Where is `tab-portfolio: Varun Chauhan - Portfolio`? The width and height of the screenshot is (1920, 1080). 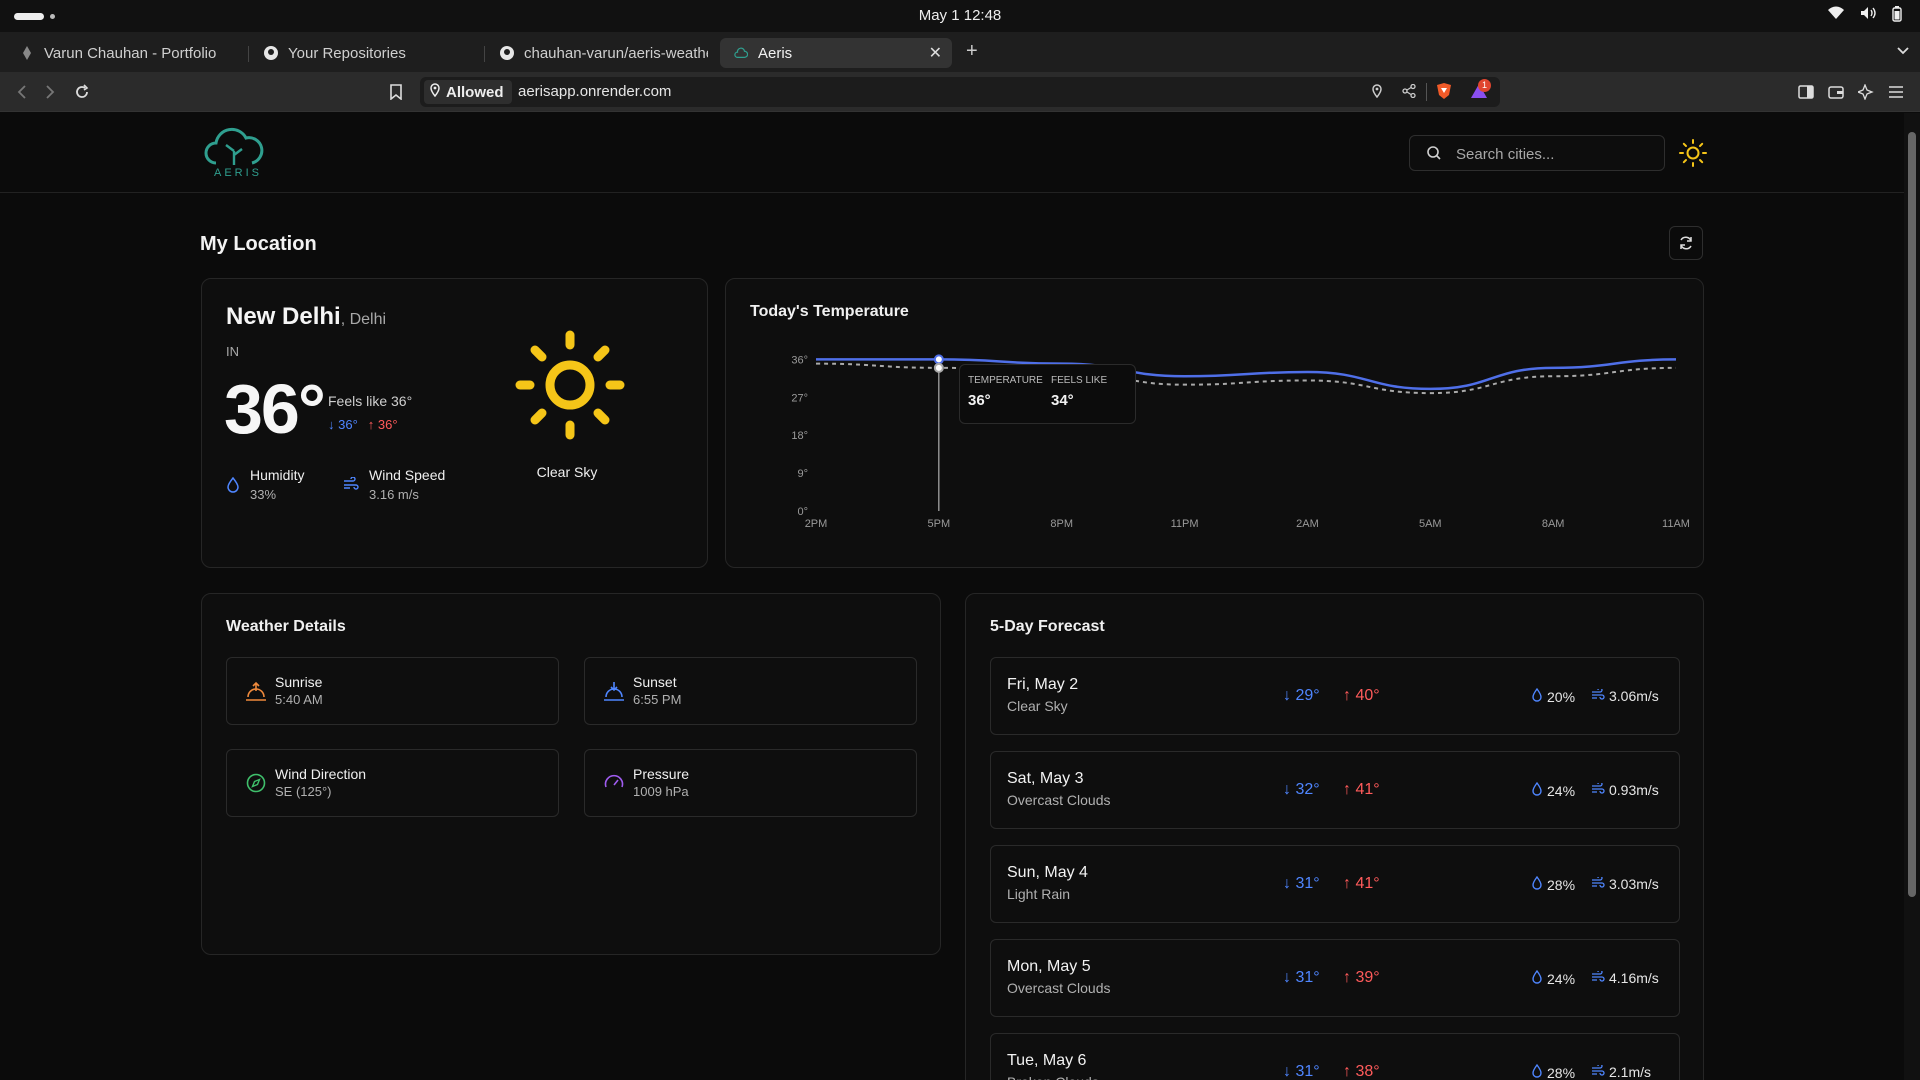
tab-portfolio: Varun Chauhan - Portfolio is located at coordinates (126, 53).